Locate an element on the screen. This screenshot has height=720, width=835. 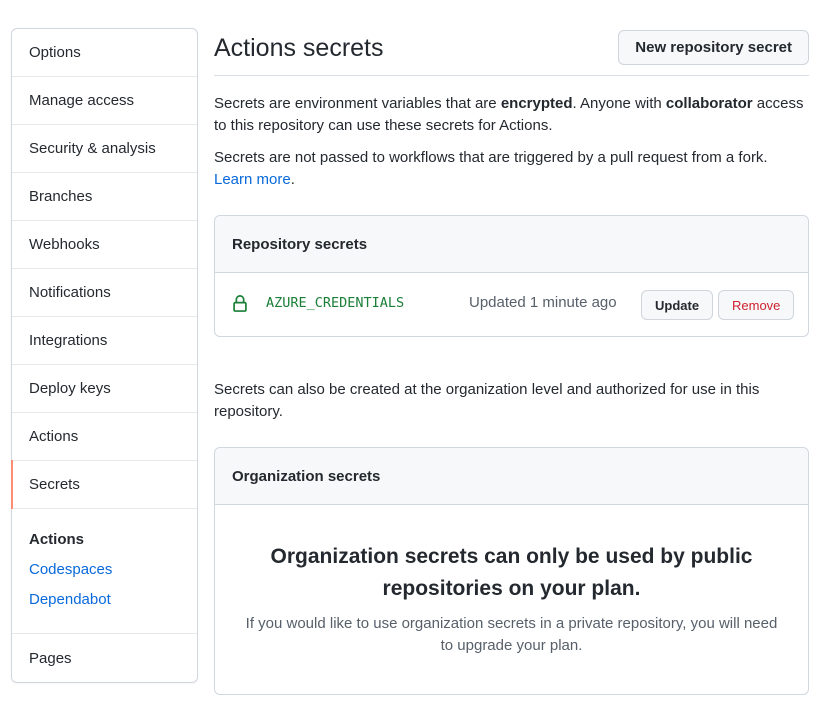
lock-icon is located at coordinates (240, 304).